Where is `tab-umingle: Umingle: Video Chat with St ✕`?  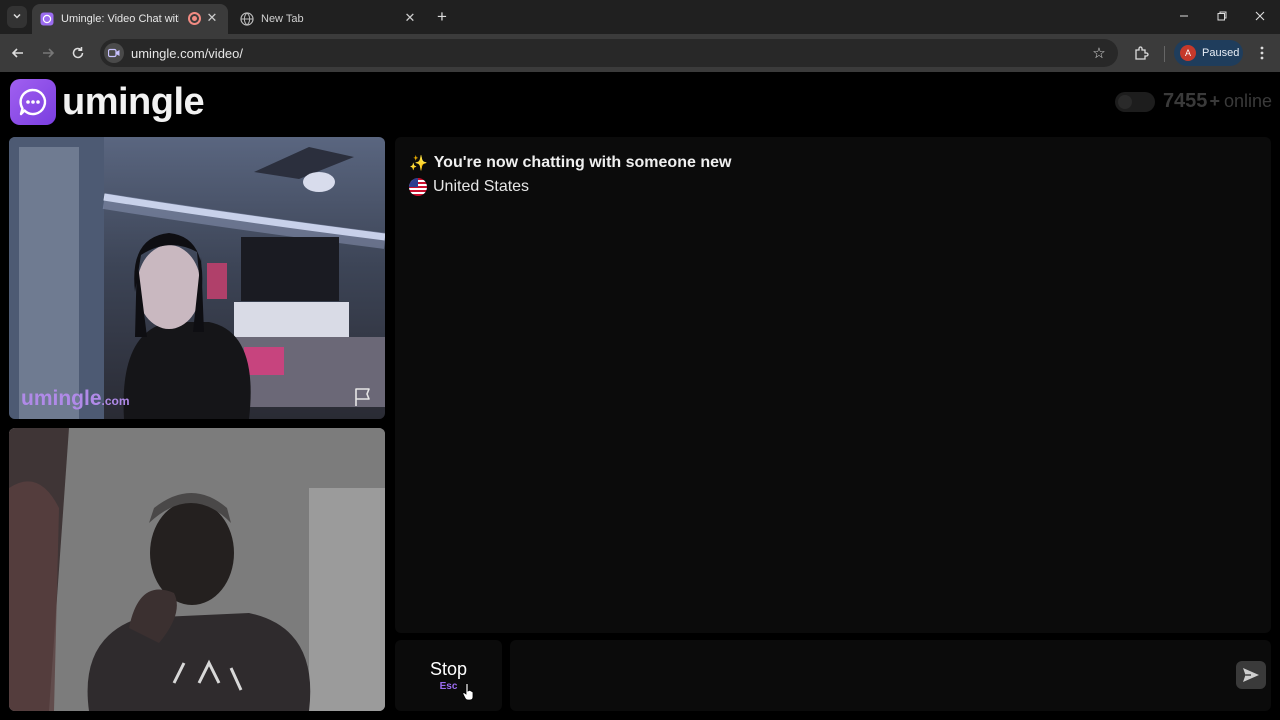 tab-umingle: Umingle: Video Chat with St ✕ is located at coordinates (130, 19).